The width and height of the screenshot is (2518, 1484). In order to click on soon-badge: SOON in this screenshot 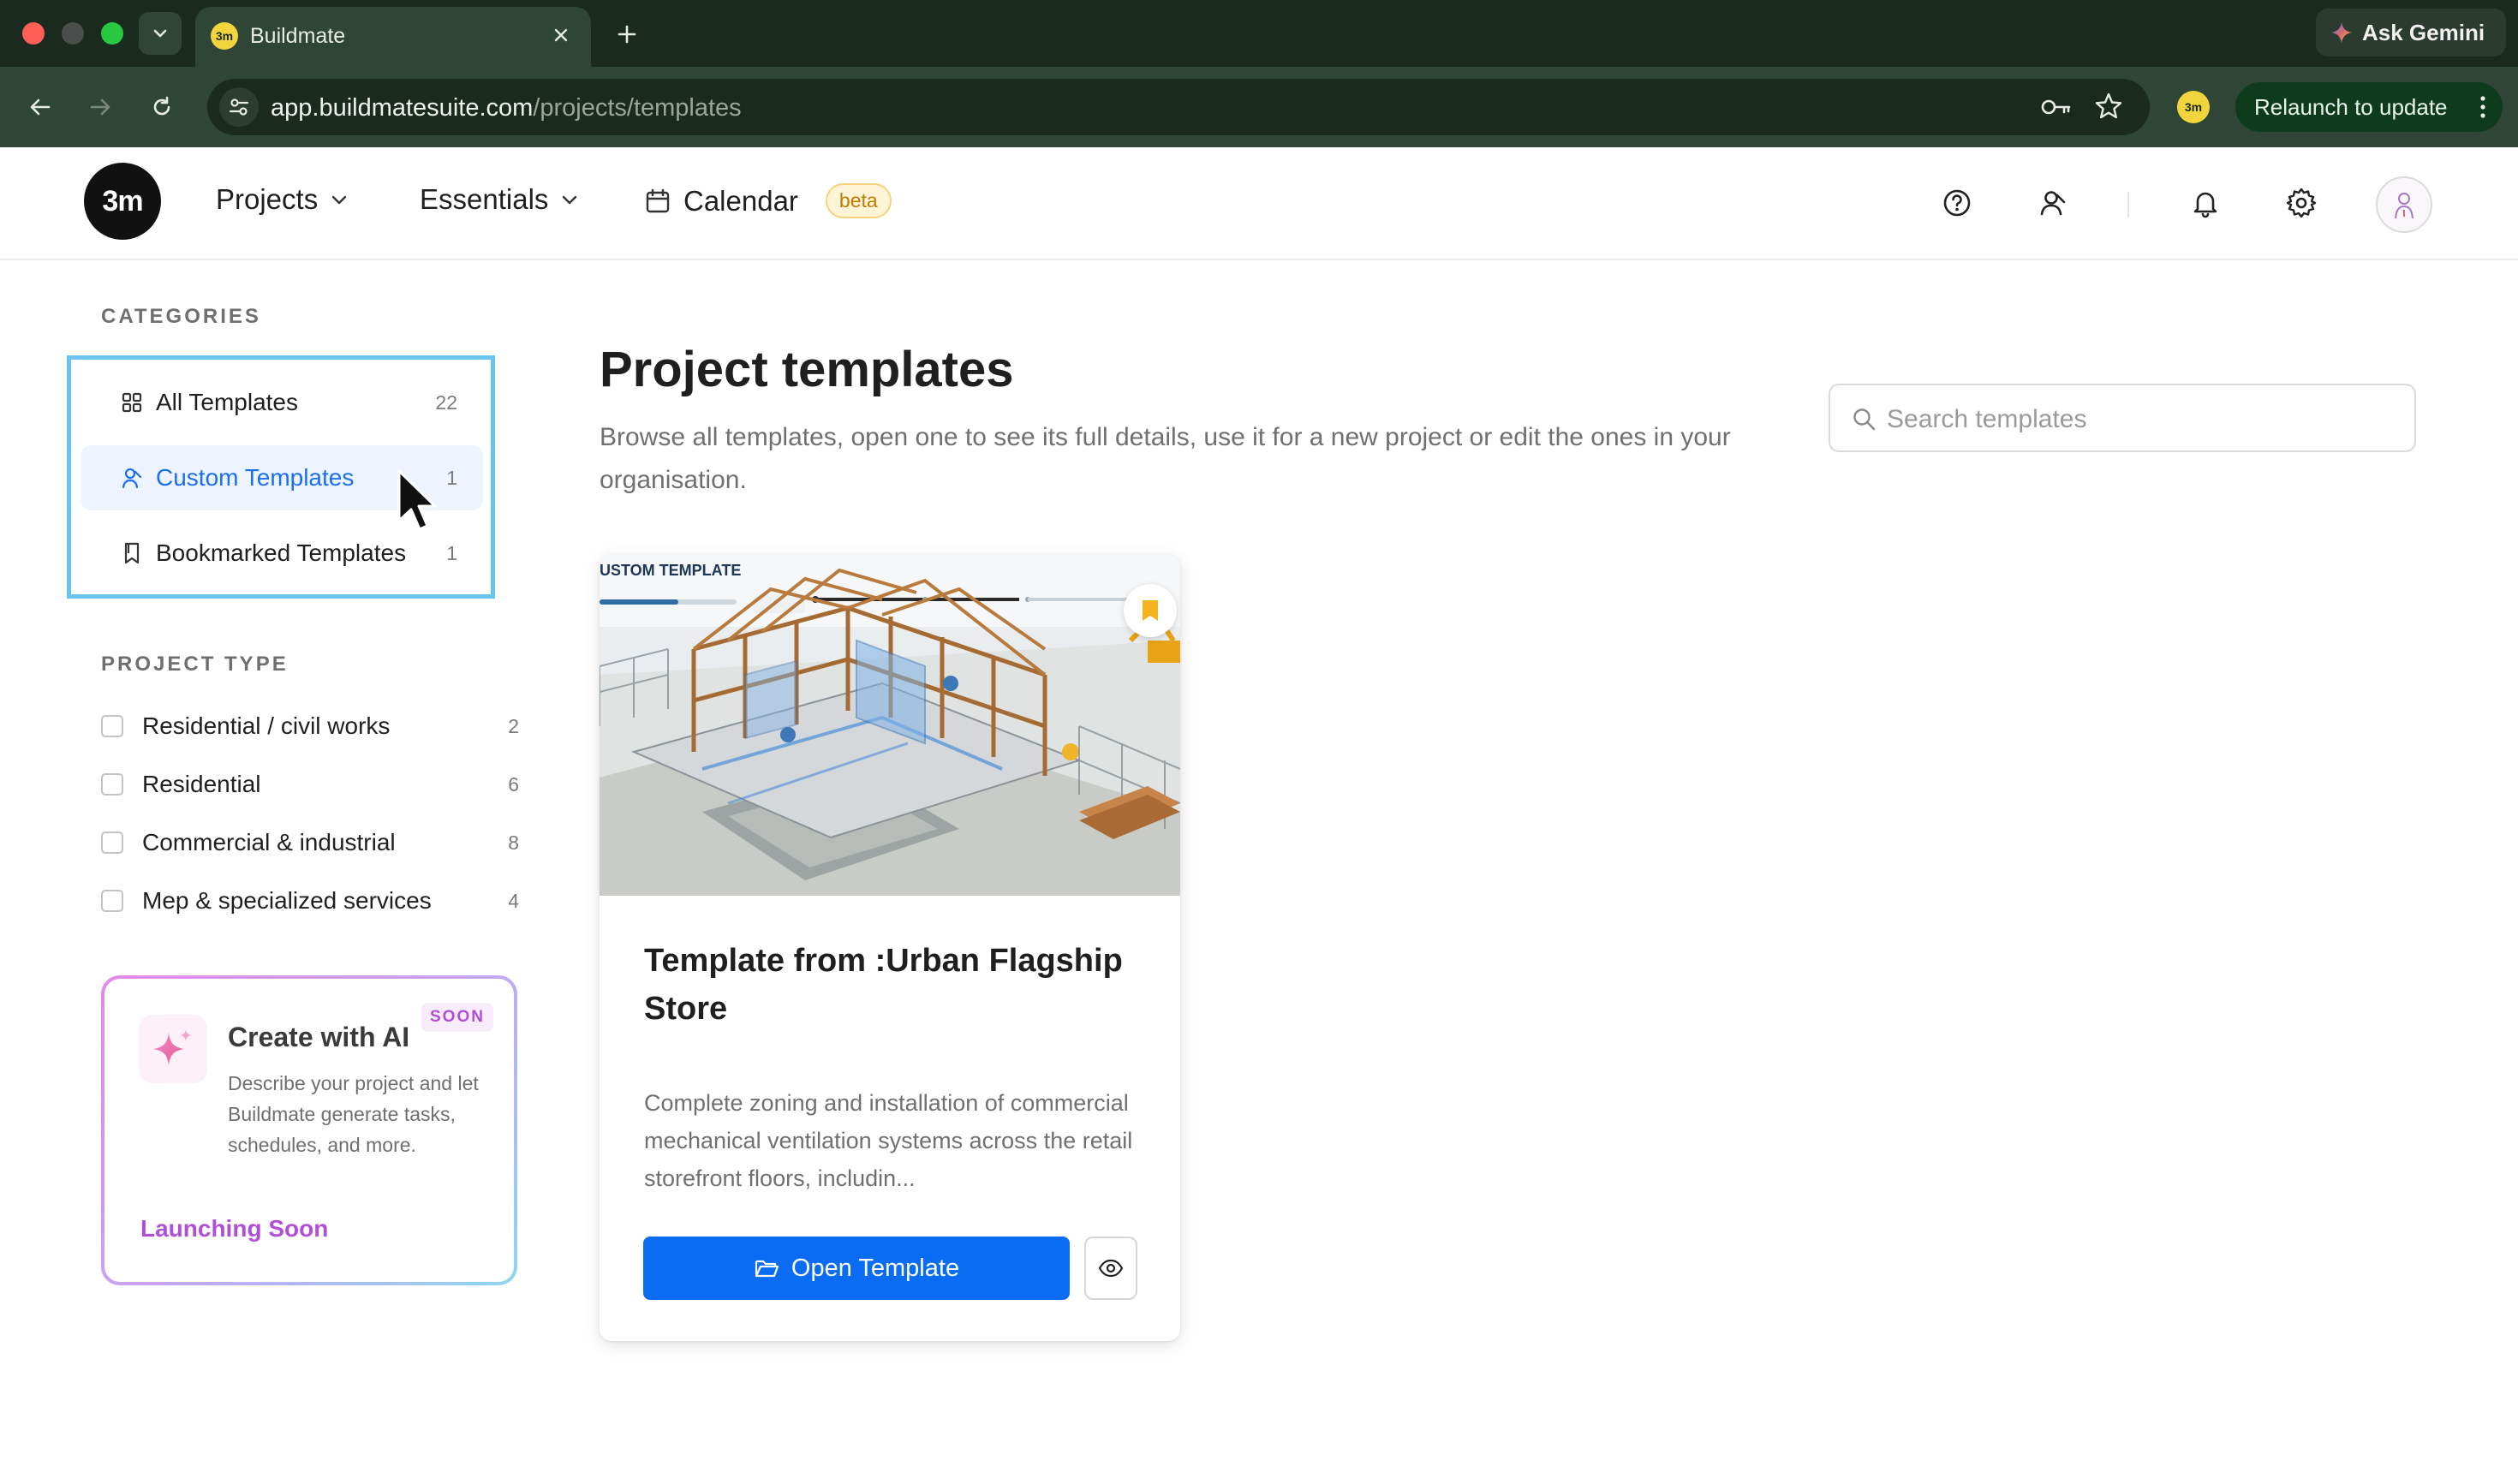, I will do `click(457, 1018)`.